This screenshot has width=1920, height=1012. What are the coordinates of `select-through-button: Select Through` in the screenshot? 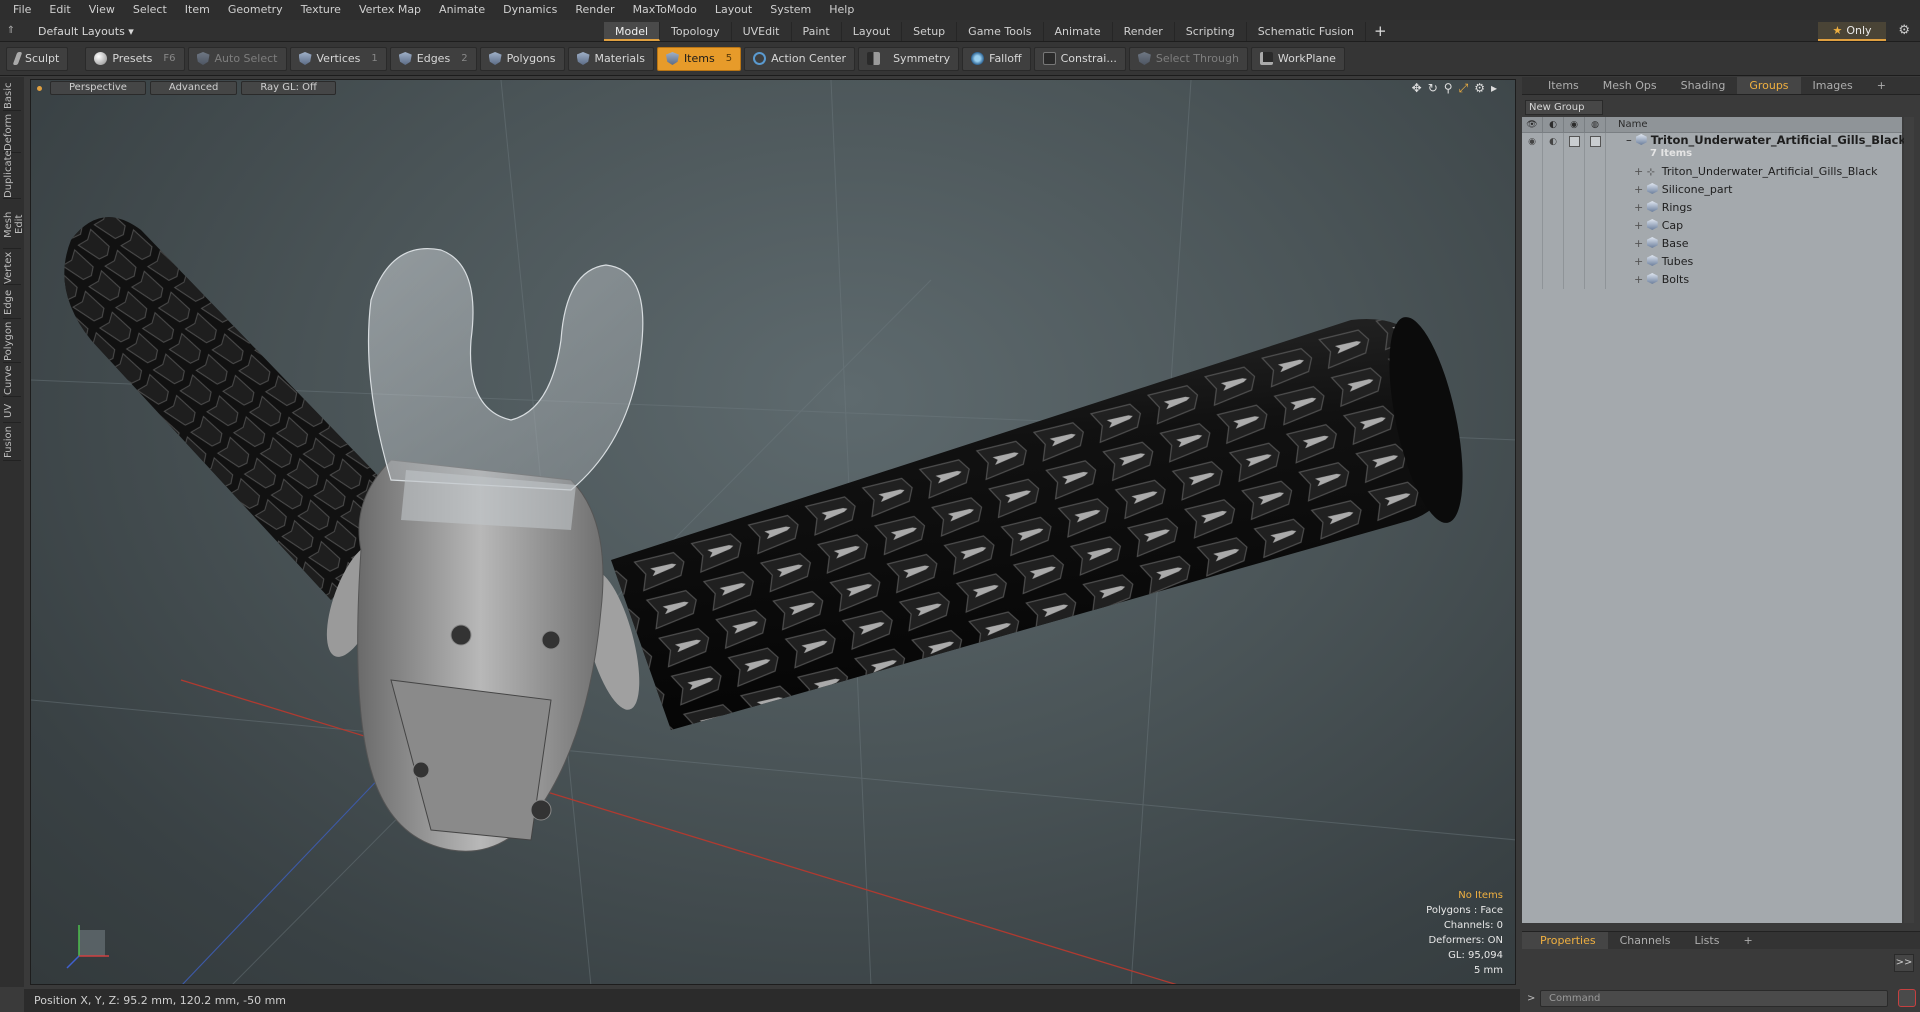 It's located at (1188, 58).